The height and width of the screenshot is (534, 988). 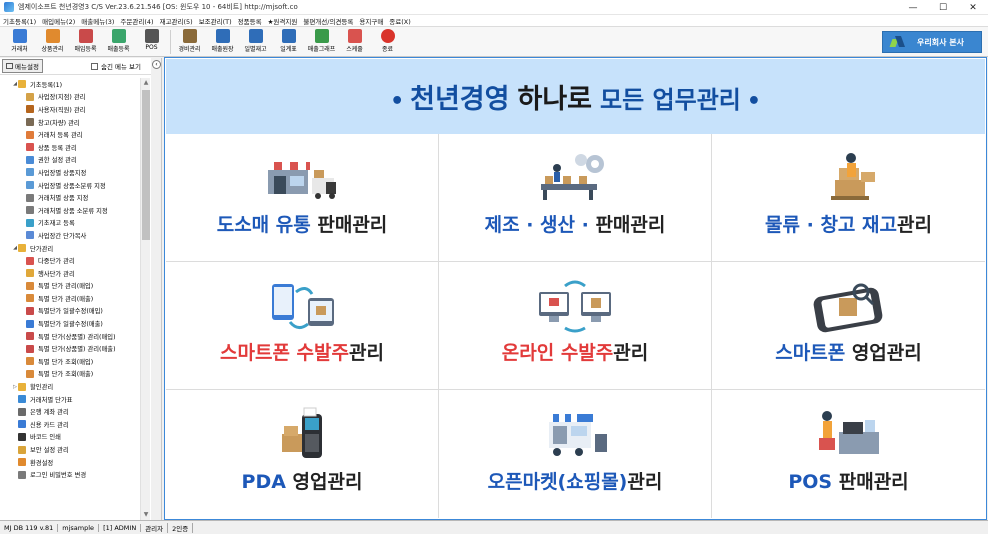 What do you see at coordinates (146, 83) in the screenshot?
I see `scroll-up-icon: ▲` at bounding box center [146, 83].